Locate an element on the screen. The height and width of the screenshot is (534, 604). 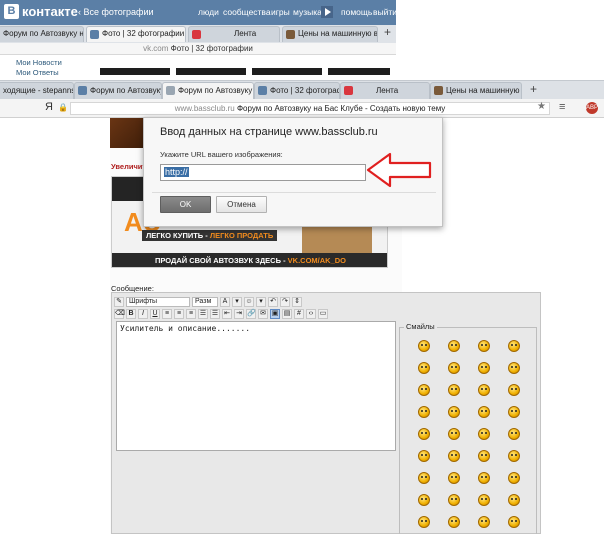
email-icon: ✉ is located at coordinates (263, 314).